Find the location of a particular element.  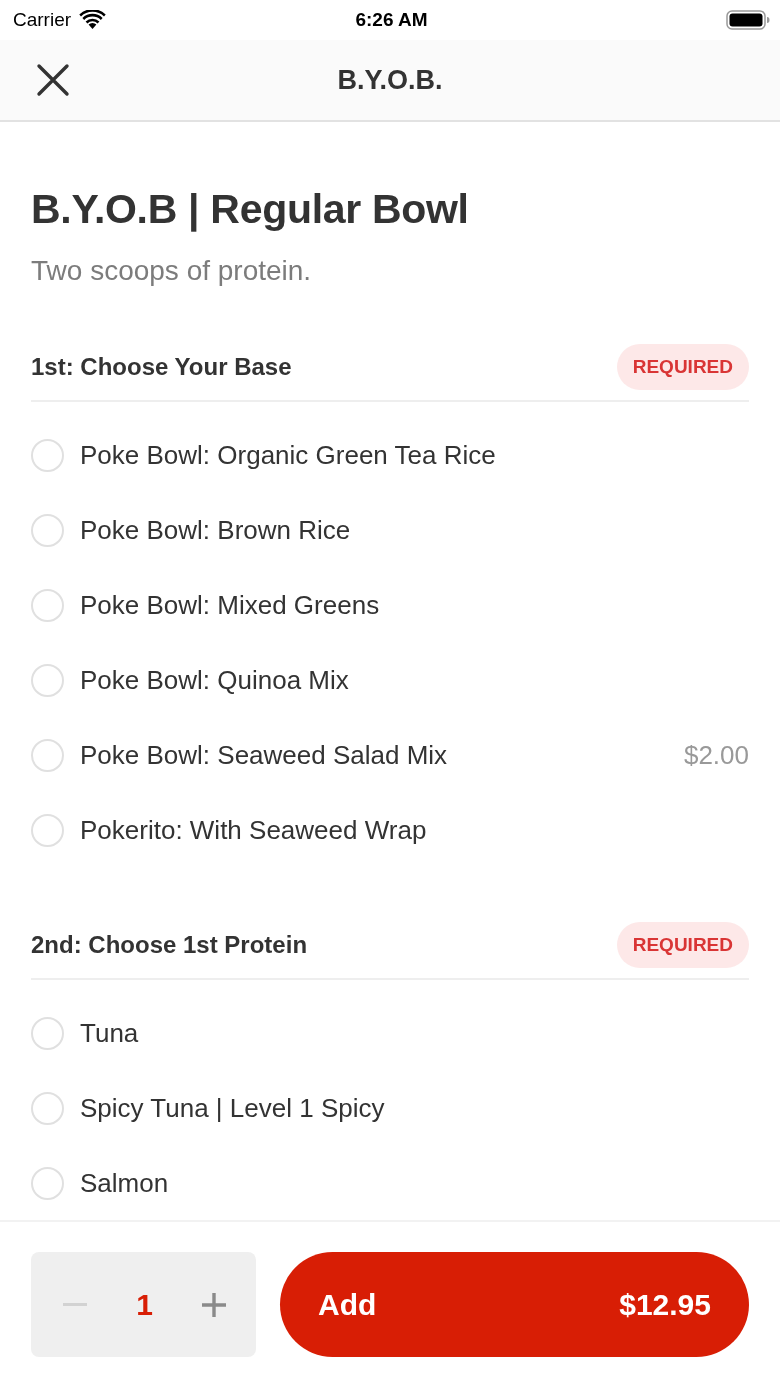

battery-icon is located at coordinates (748, 20).